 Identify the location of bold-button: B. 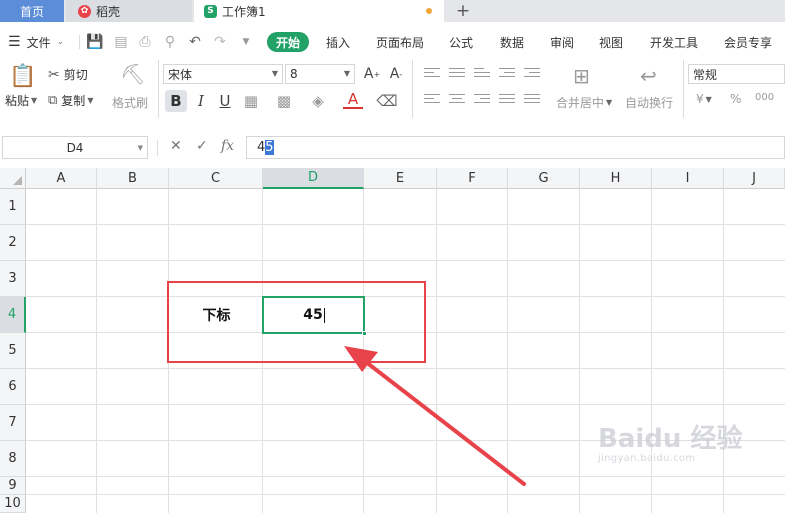
(176, 101).